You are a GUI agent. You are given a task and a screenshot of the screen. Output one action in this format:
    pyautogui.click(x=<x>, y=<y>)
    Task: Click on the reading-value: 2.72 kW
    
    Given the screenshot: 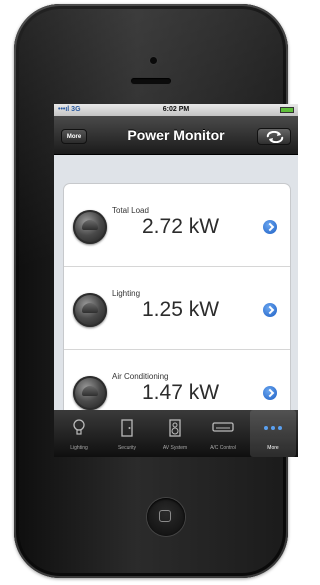 What is the action you would take?
    pyautogui.click(x=181, y=226)
    